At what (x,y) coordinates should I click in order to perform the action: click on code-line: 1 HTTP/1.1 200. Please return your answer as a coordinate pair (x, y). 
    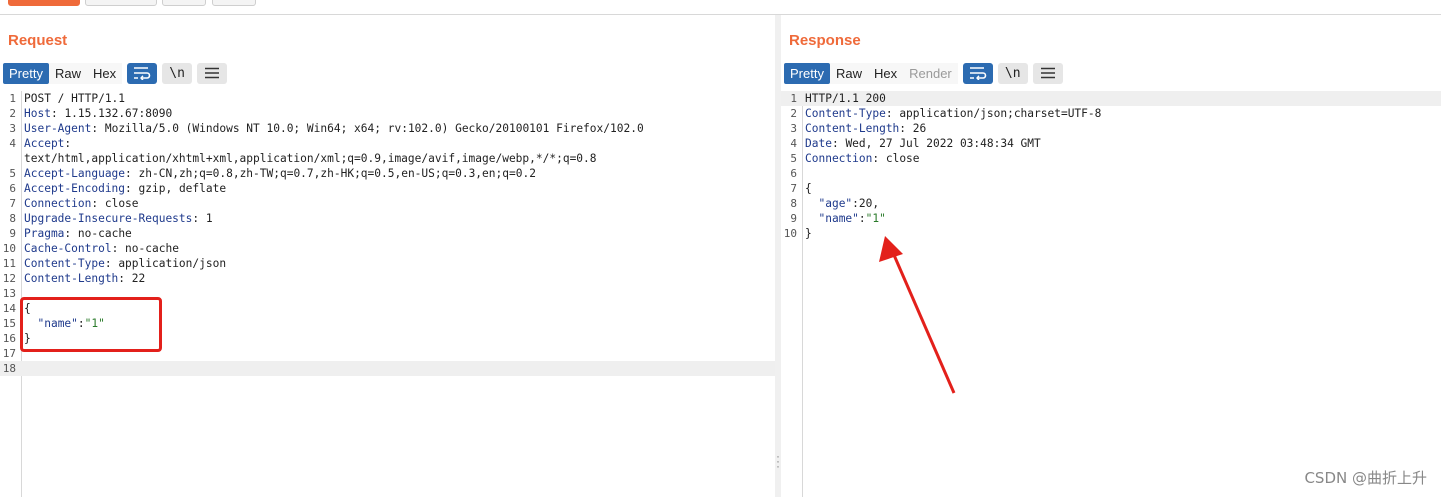
    Looking at the image, I should click on (1111, 98).